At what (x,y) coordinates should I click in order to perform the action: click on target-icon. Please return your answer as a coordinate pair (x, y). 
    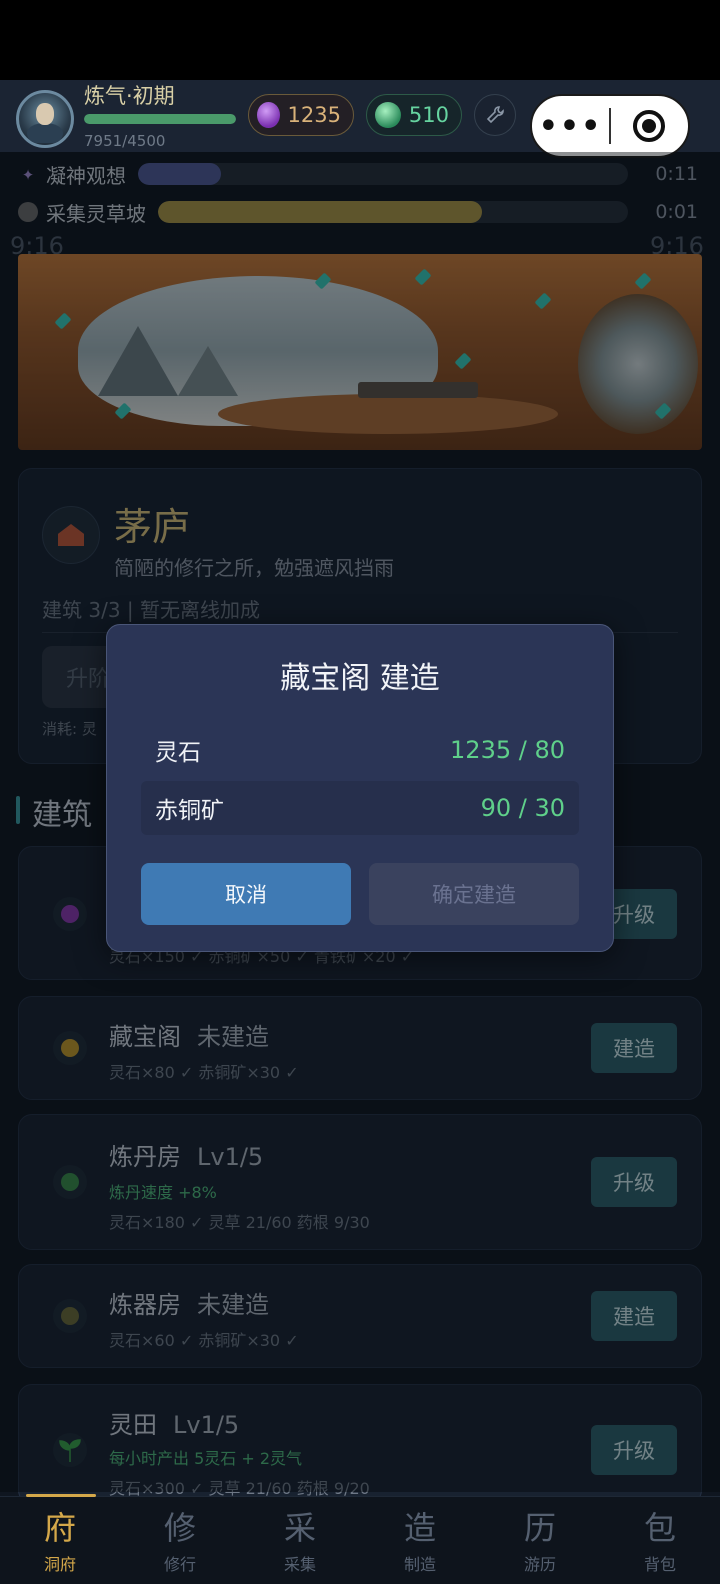
    Looking at the image, I should click on (649, 126).